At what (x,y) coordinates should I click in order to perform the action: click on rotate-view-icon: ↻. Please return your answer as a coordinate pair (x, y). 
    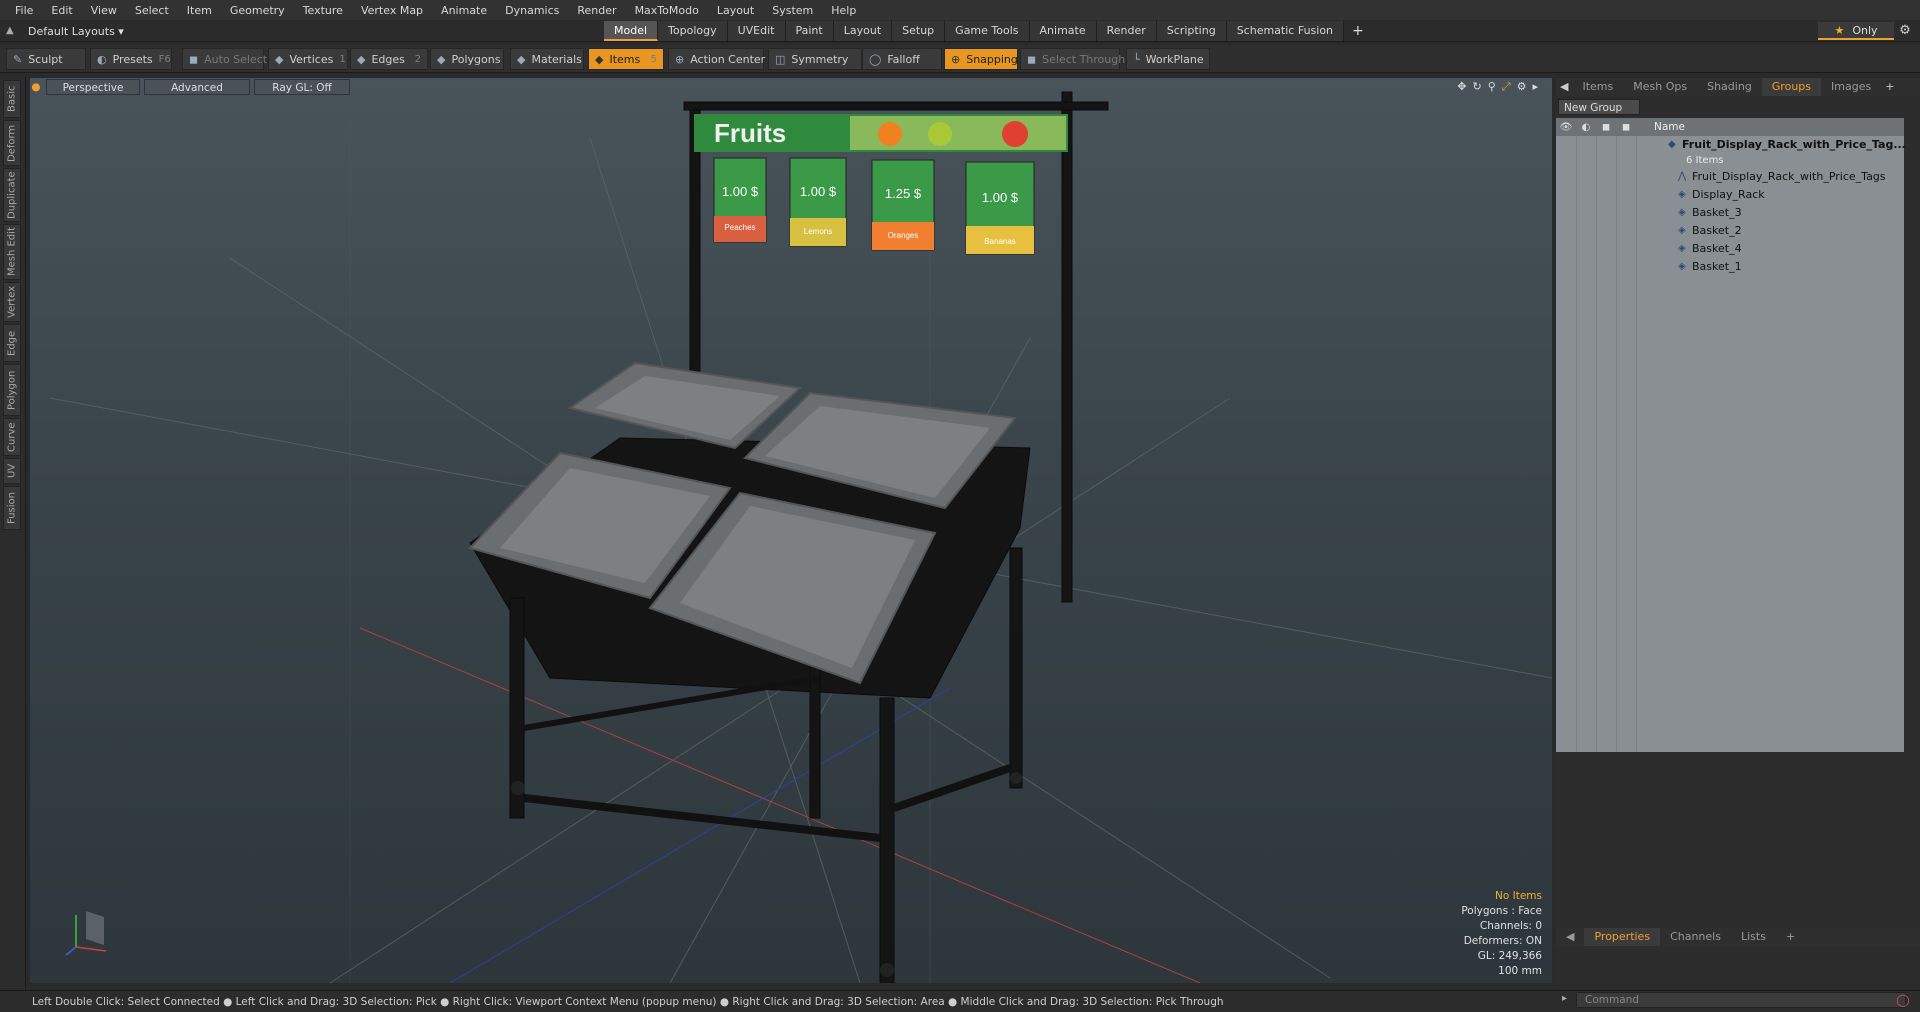
    Looking at the image, I should click on (1477, 87).